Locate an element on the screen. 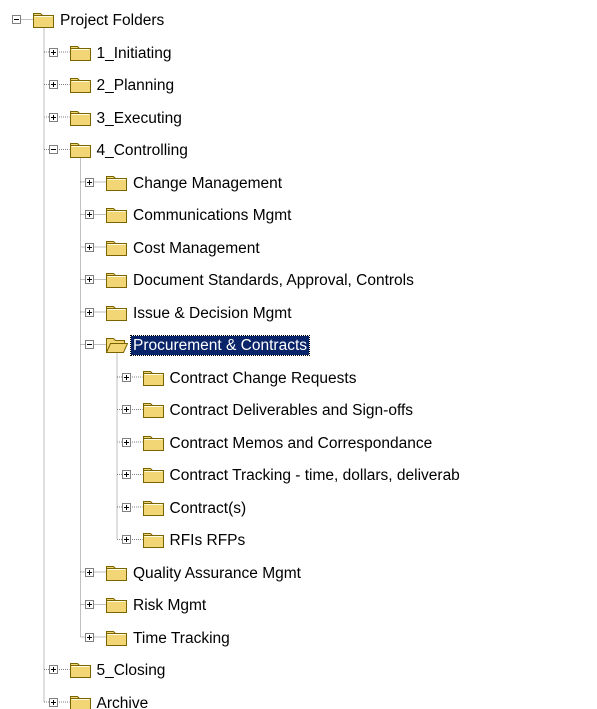 This screenshot has width=597, height=709. tree-node-communications-mgmt: Communications Mgmt is located at coordinates (298, 216).